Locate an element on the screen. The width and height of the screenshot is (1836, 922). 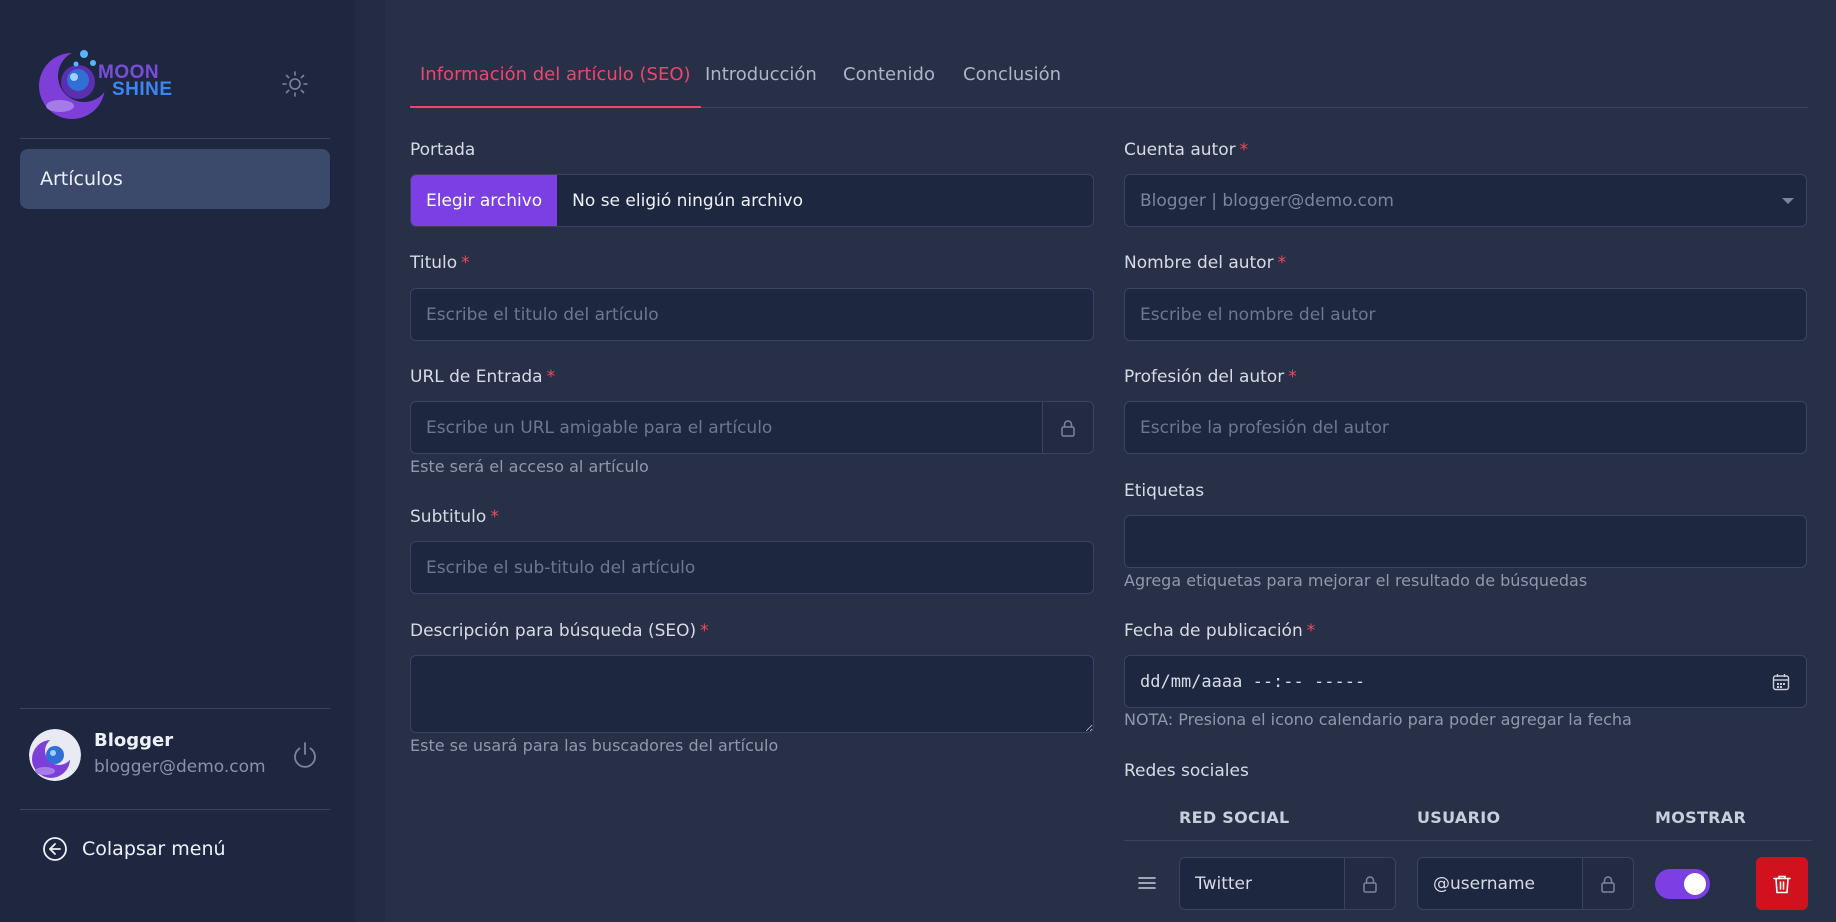
sun-icon is located at coordinates (295, 84).